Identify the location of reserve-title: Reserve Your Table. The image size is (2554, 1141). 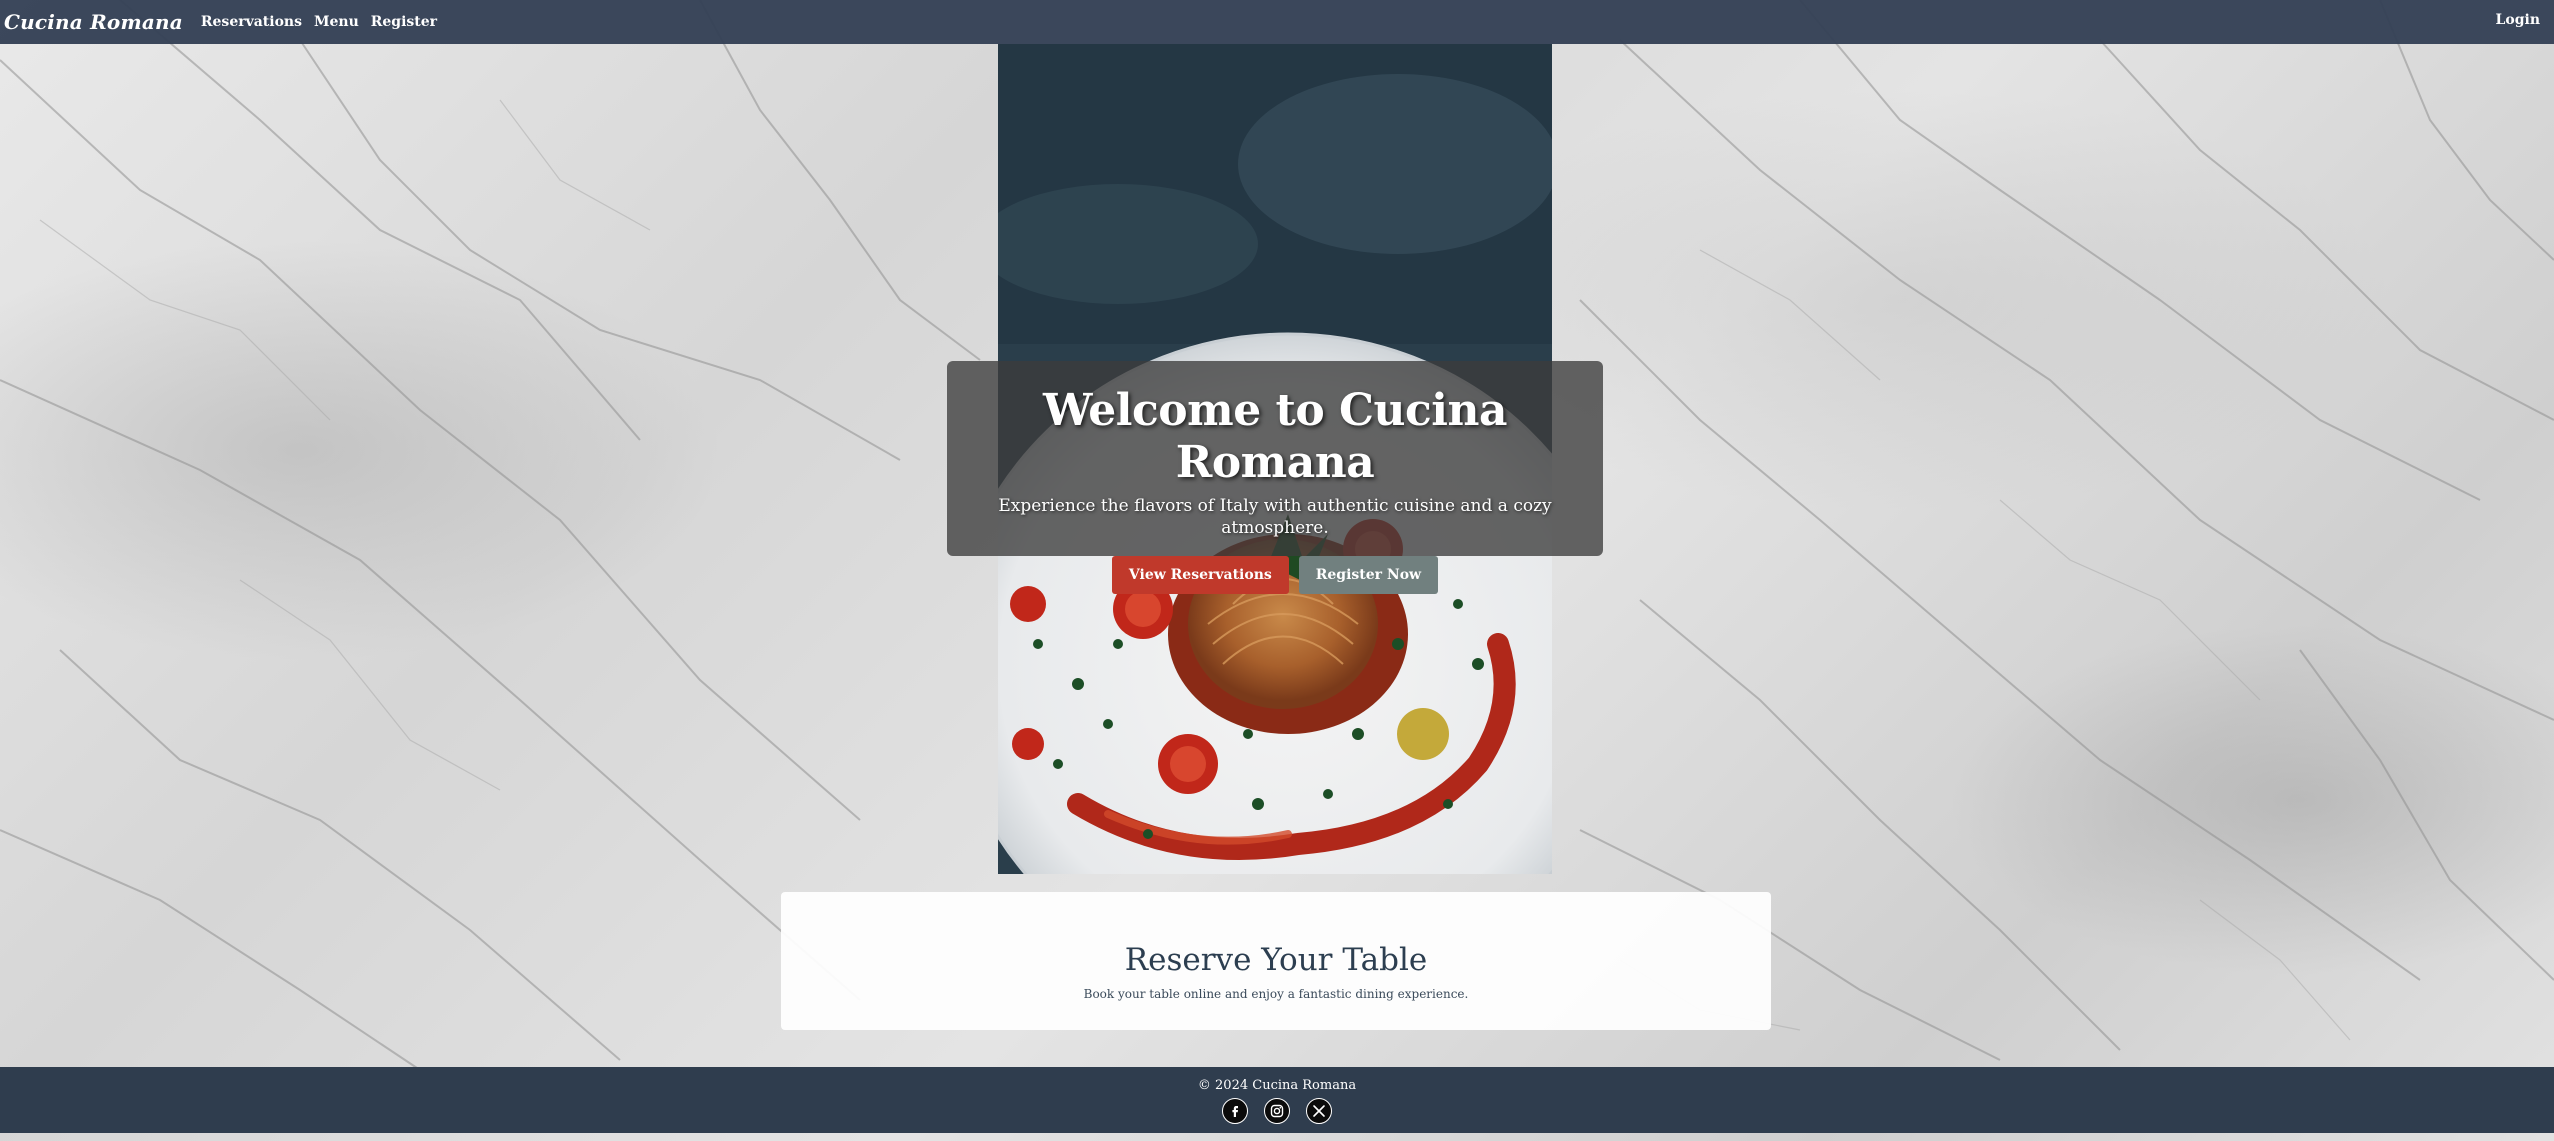
(1276, 960).